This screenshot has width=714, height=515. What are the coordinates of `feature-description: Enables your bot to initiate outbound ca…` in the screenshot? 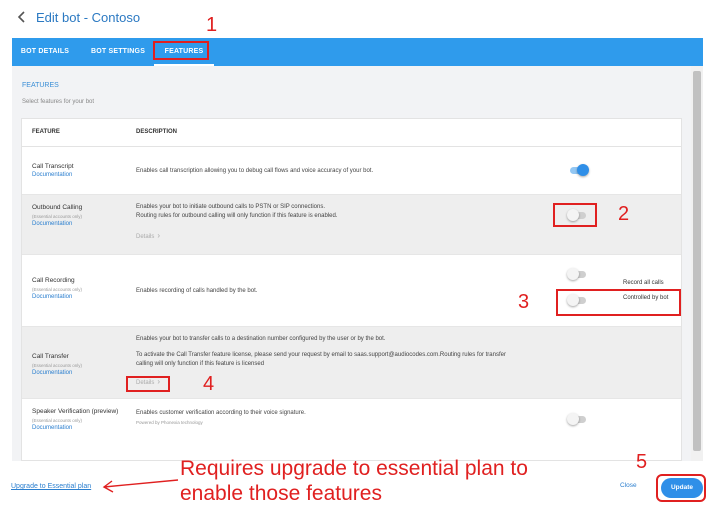 It's located at (230, 207).